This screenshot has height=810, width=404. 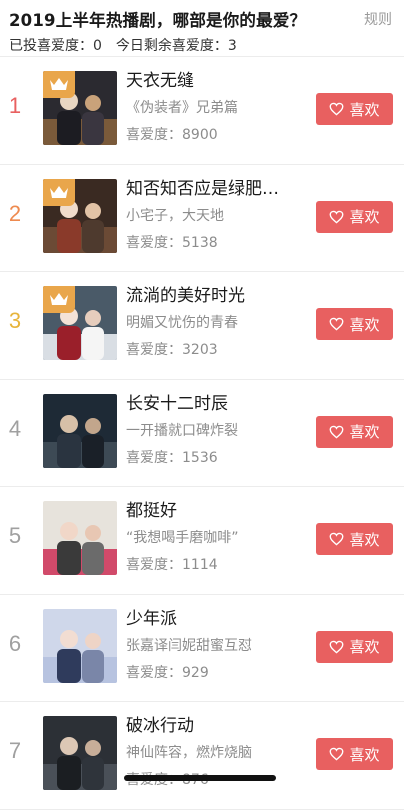 I want to click on poster-dou-ting-hao, so click(x=80, y=538).